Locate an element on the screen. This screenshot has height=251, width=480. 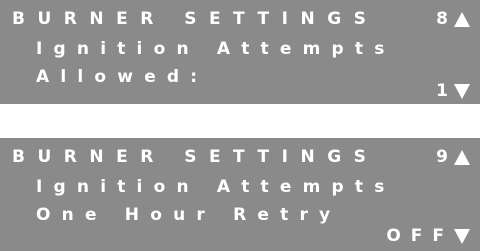
value-indicator: OFF is located at coordinates (428, 236).